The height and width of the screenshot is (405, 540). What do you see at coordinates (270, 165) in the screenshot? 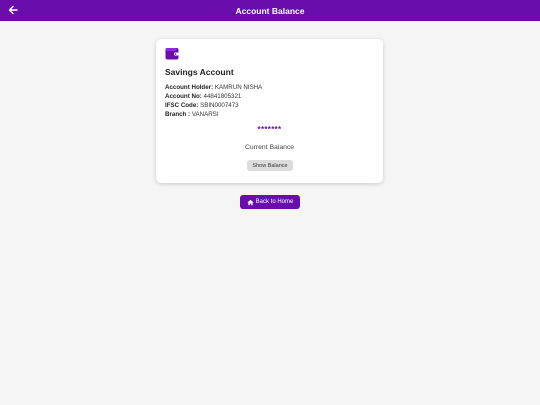
I see `show-balance-button: Show Balance` at bounding box center [270, 165].